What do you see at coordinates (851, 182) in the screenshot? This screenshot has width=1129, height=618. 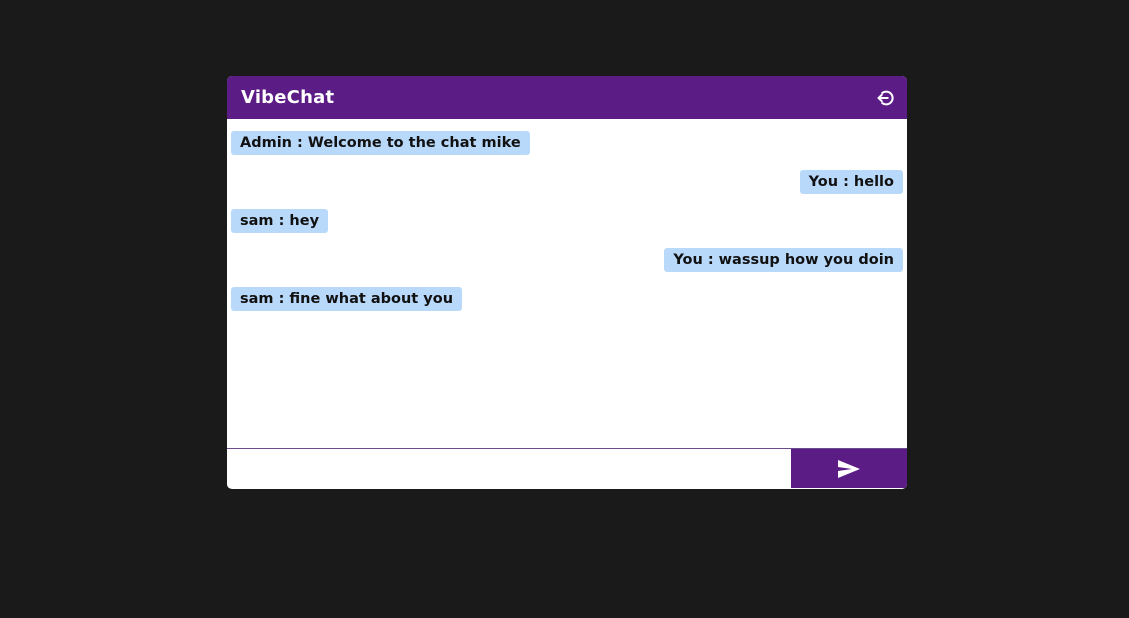 I see `message-bubble: You : hello` at bounding box center [851, 182].